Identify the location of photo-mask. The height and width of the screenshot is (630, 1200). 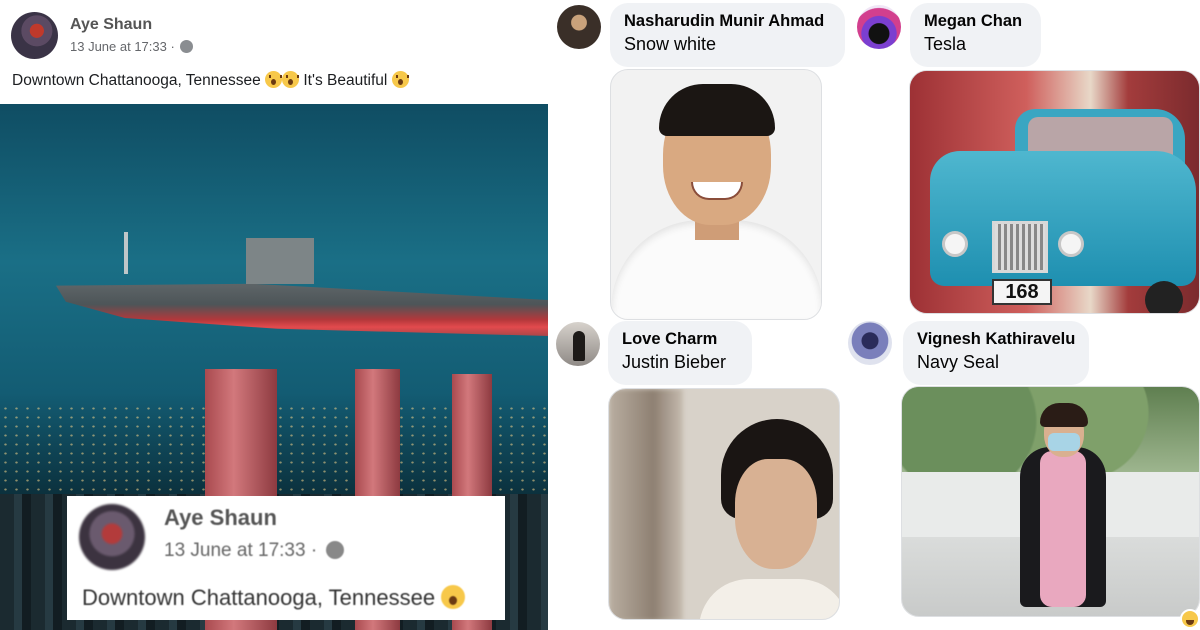
(1064, 442).